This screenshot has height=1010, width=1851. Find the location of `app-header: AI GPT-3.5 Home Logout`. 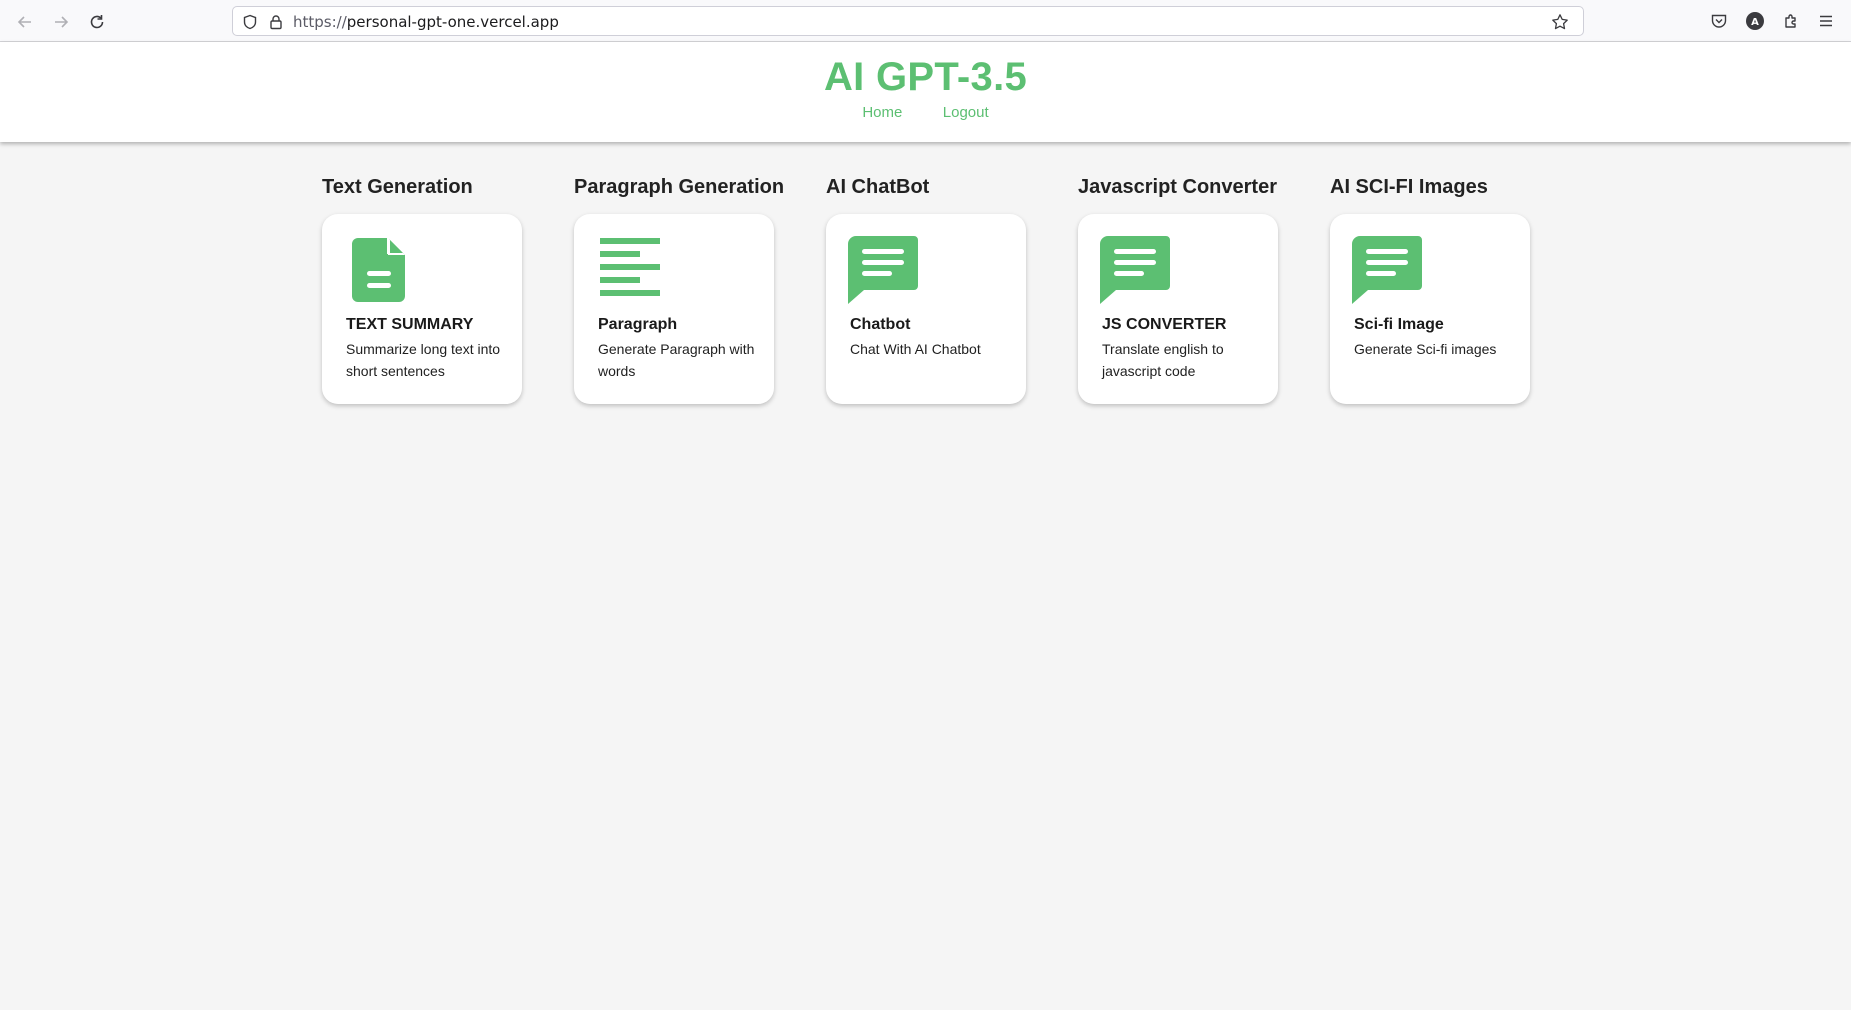

app-header: AI GPT-3.5 Home Logout is located at coordinates (925, 92).